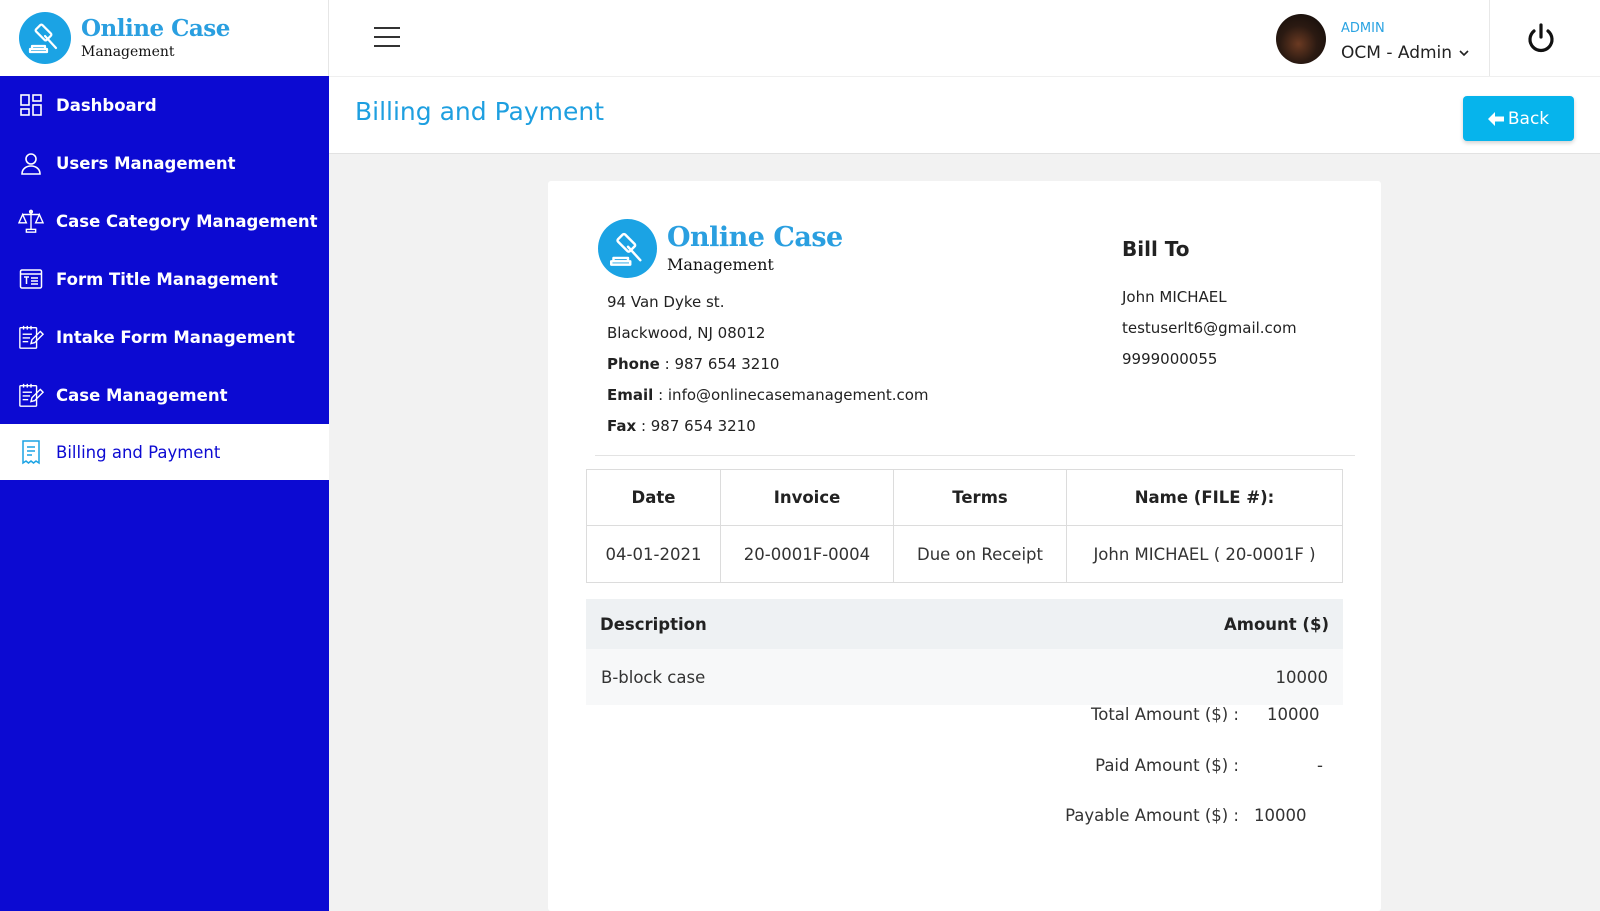 This screenshot has height=911, width=1600. What do you see at coordinates (1528, 118) in the screenshot?
I see `back-button-label: Back` at bounding box center [1528, 118].